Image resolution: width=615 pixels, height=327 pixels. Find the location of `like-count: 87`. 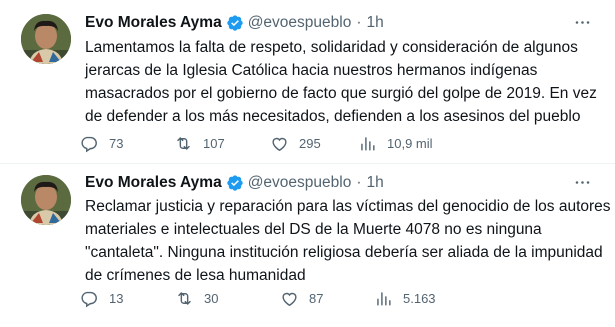

like-count: 87 is located at coordinates (316, 298).